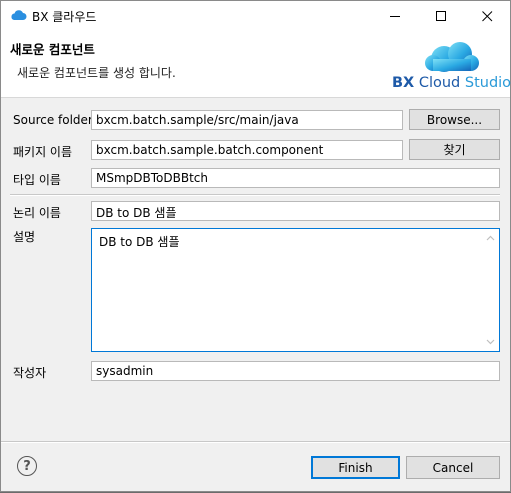 The image size is (511, 493). Describe the element at coordinates (452, 57) in the screenshot. I see `logo-cloud-icon` at that location.